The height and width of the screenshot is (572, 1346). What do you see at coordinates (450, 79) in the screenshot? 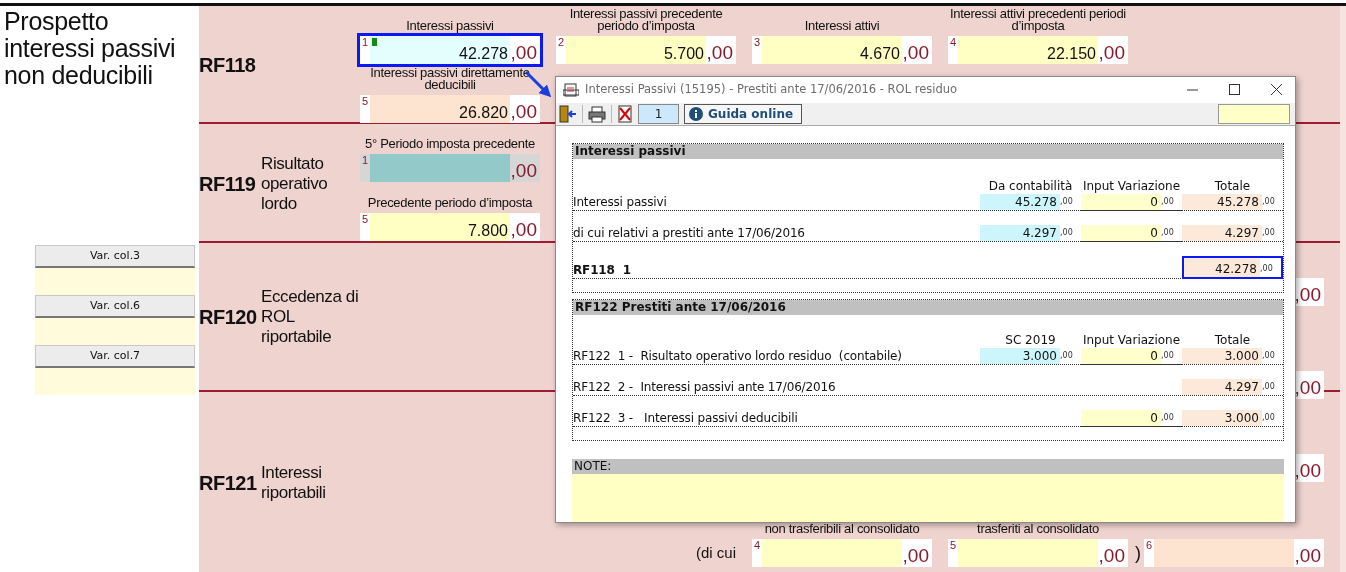
I see `field-label: Interessi passivi direttamente deducibili` at bounding box center [450, 79].